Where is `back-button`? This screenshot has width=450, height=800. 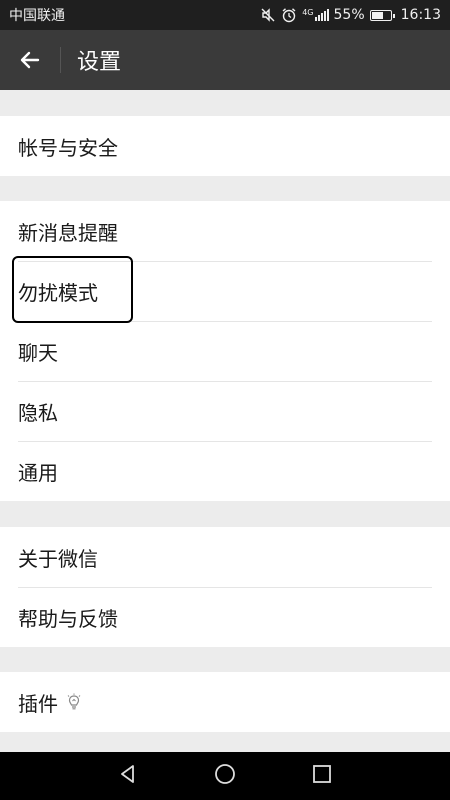 back-button is located at coordinates (30, 60).